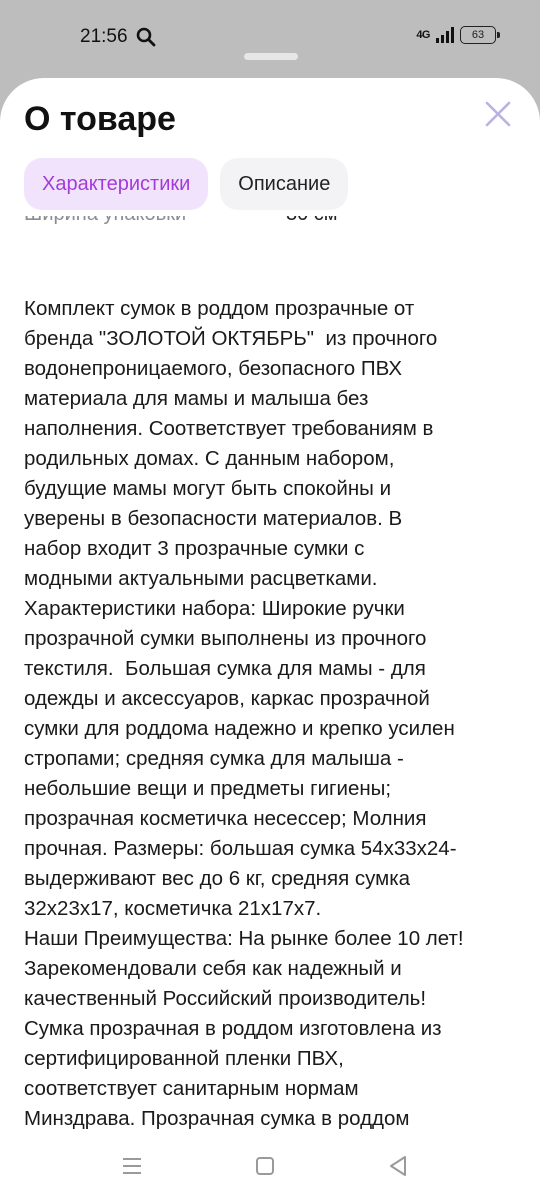 The image size is (540, 1200). Describe the element at coordinates (233, 1028) in the screenshot. I see `description-line: Сумка прозрачная в роддом изготовлена из` at that location.